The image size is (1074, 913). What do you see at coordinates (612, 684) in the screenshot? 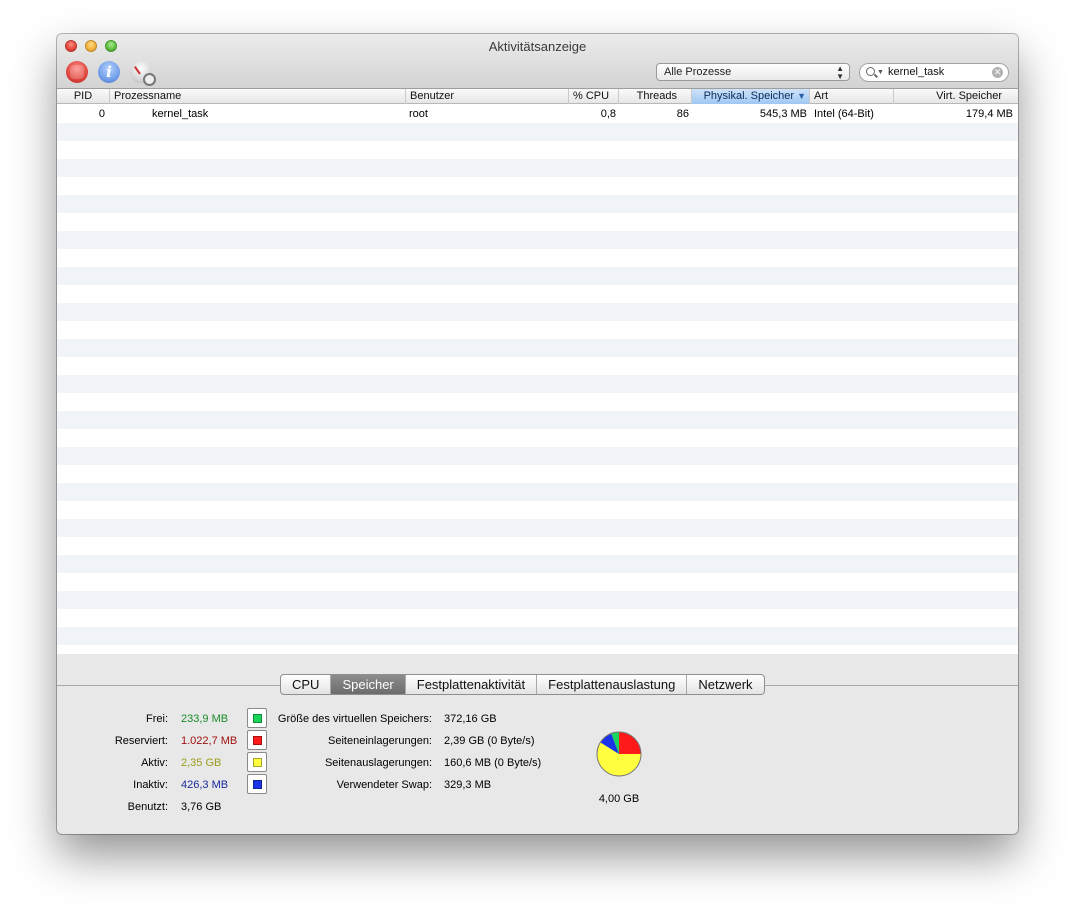
I see `tab-disk-usage: Festplattenauslastung` at bounding box center [612, 684].